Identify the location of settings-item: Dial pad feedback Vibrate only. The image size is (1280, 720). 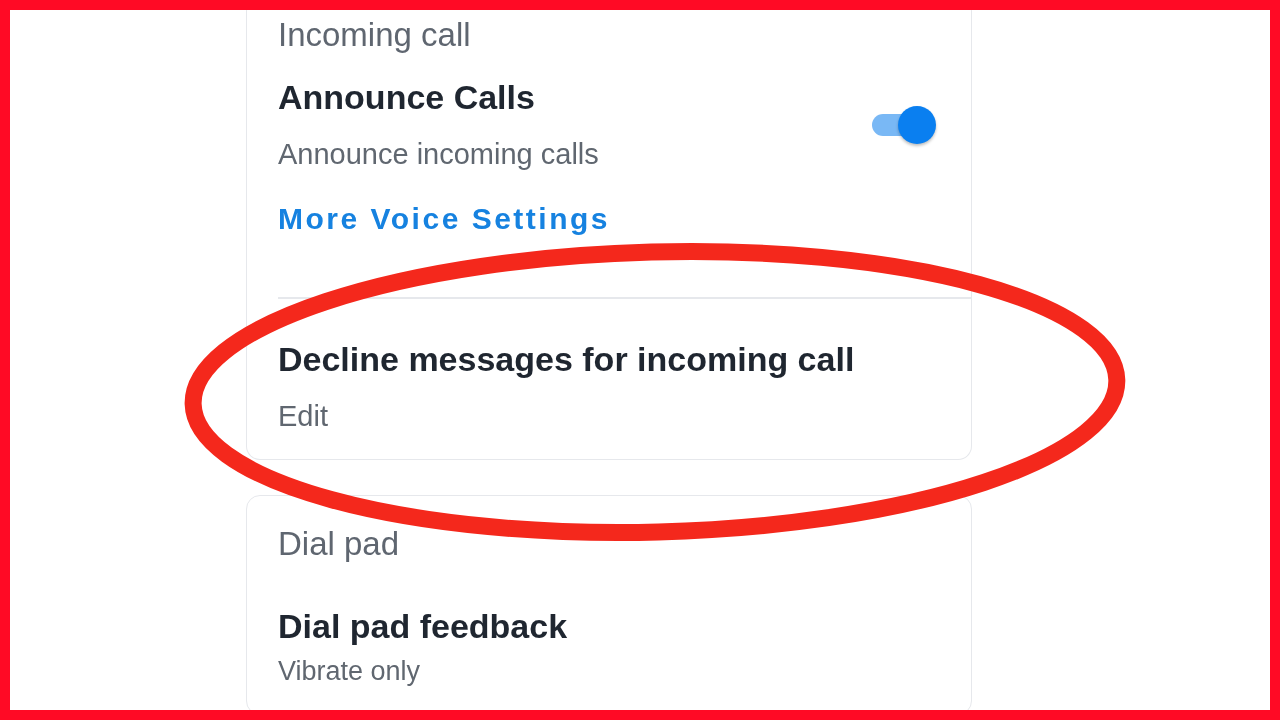
(609, 647).